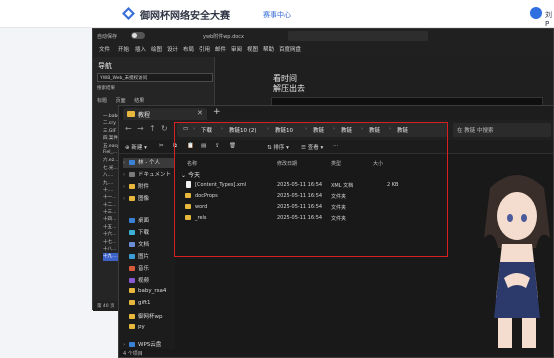  Describe the element at coordinates (336, 113) in the screenshot. I see `explorer-tab-bar: 教程 ✕ +` at that location.